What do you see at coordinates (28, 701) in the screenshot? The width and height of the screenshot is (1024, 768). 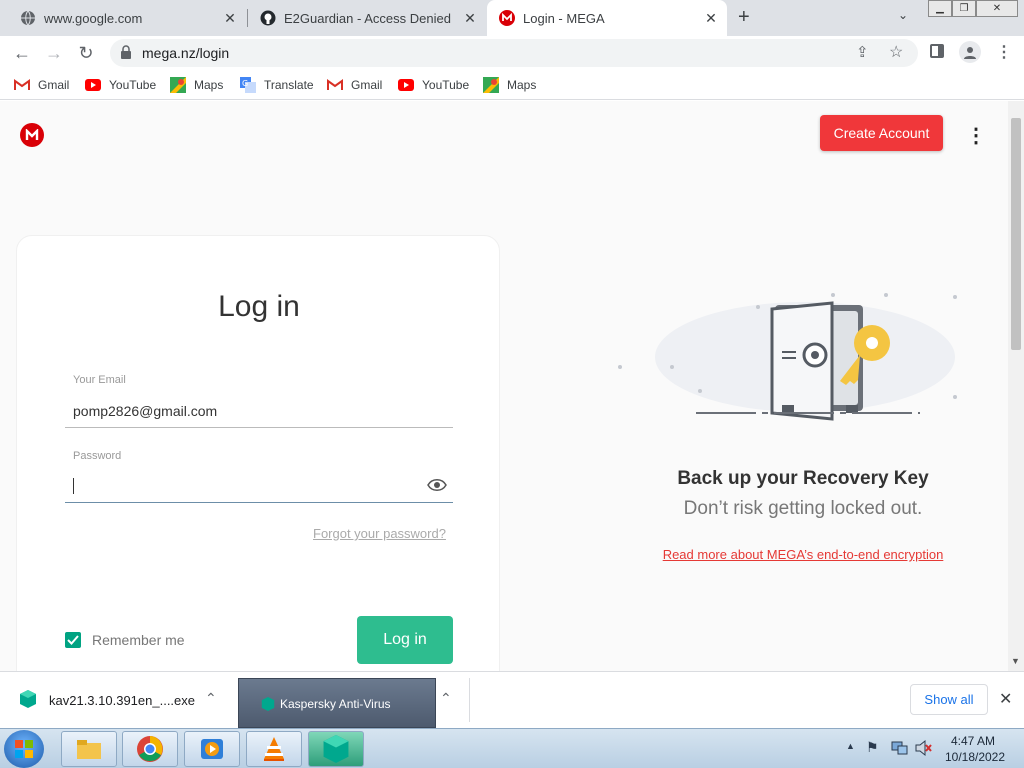 I see `kaspersky-installer-icon` at bounding box center [28, 701].